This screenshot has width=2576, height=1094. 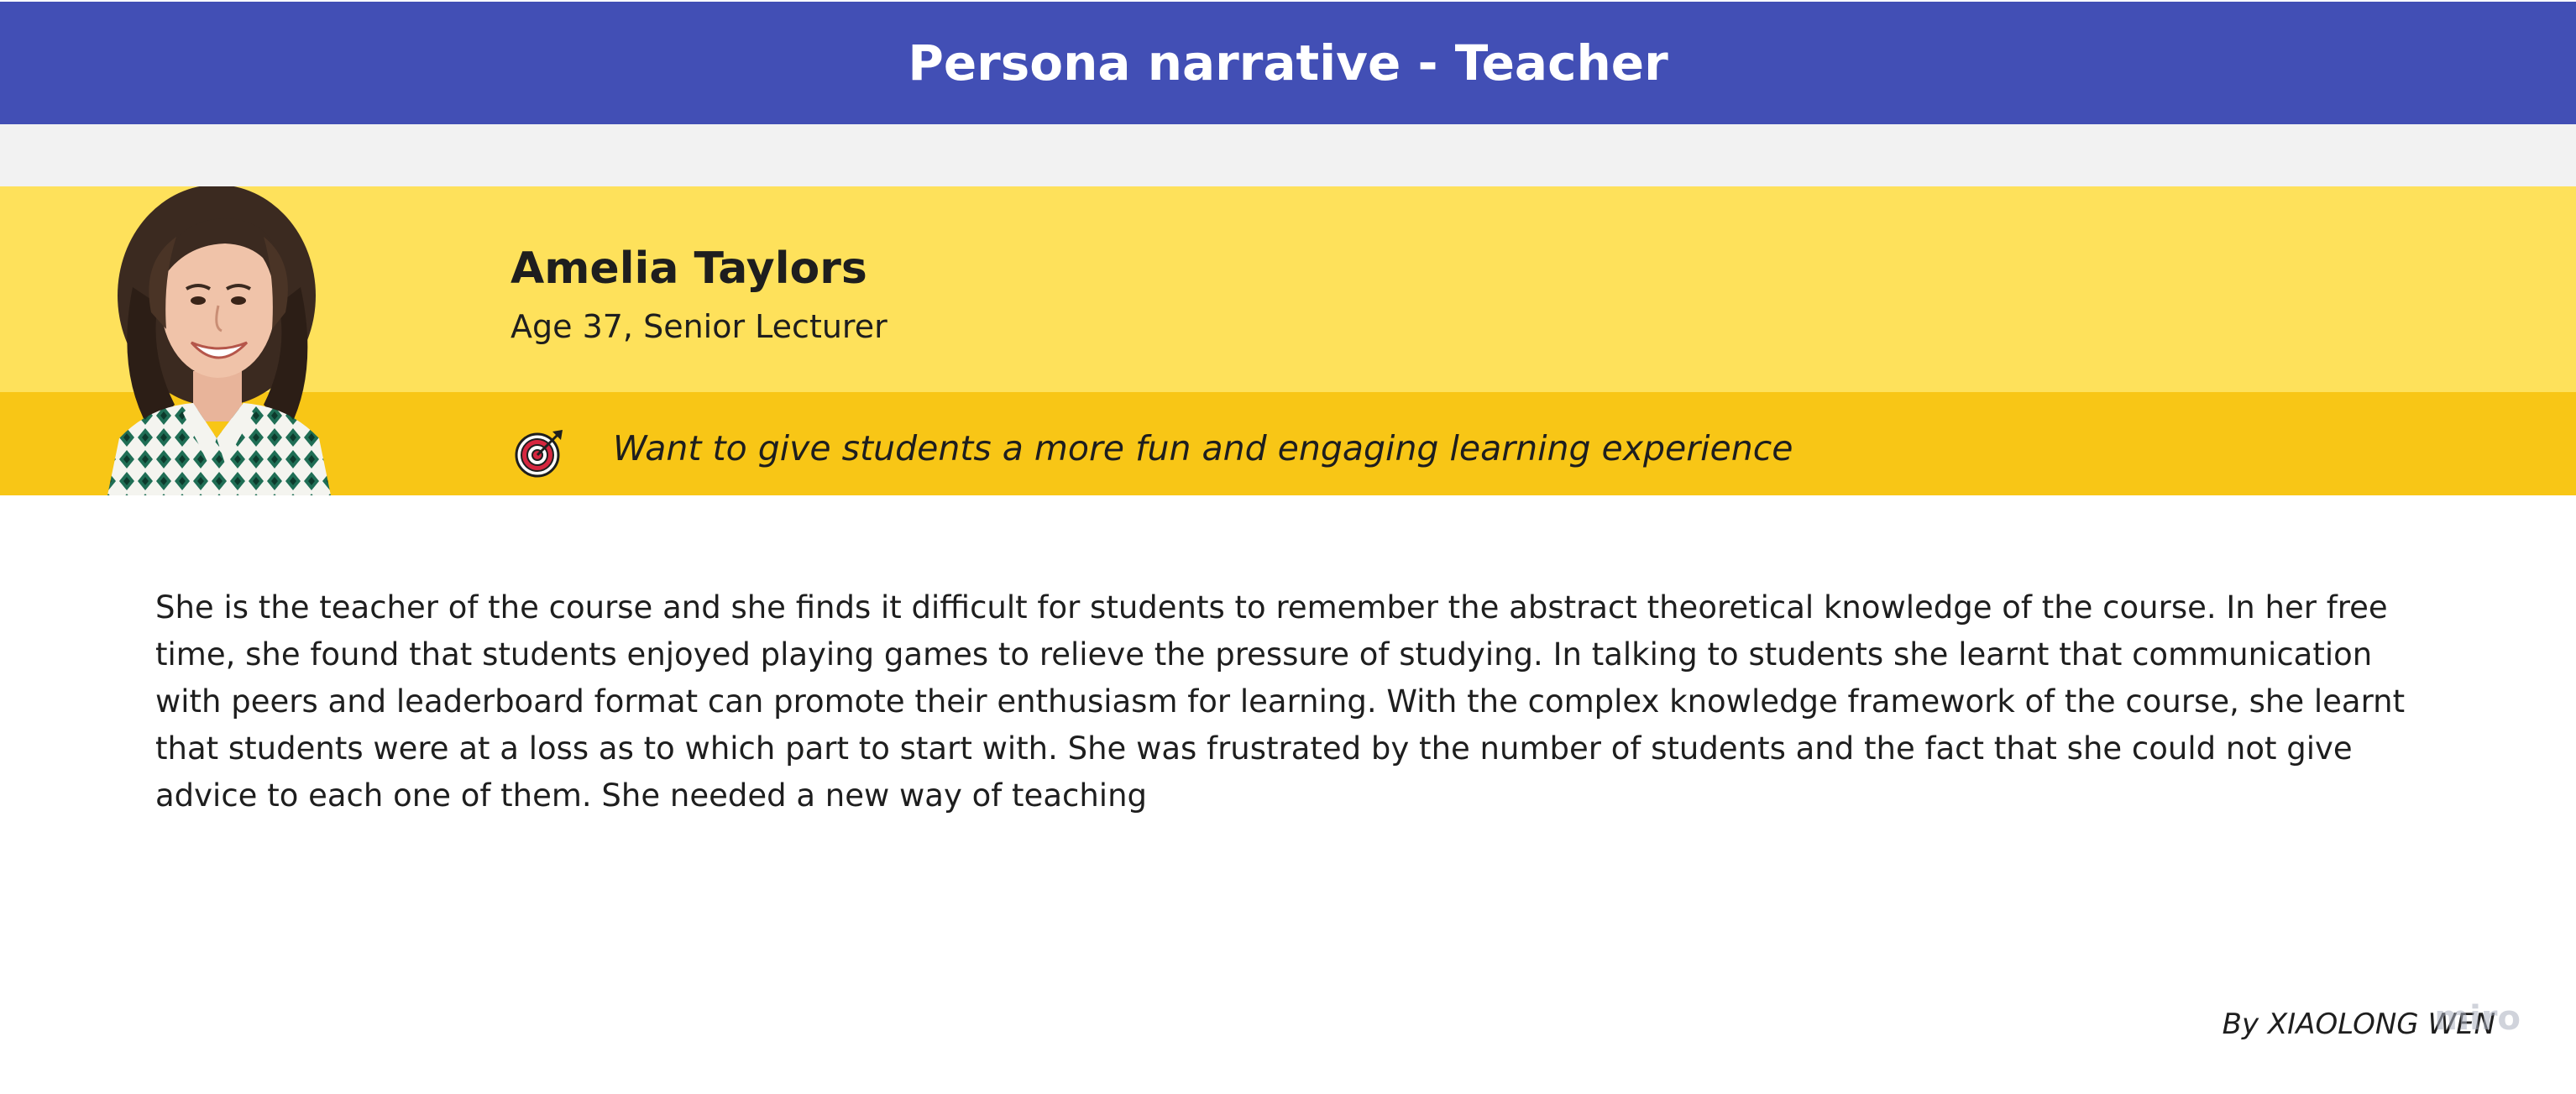 I want to click on header-bar: Persona narrative - Teacher, so click(x=1288, y=63).